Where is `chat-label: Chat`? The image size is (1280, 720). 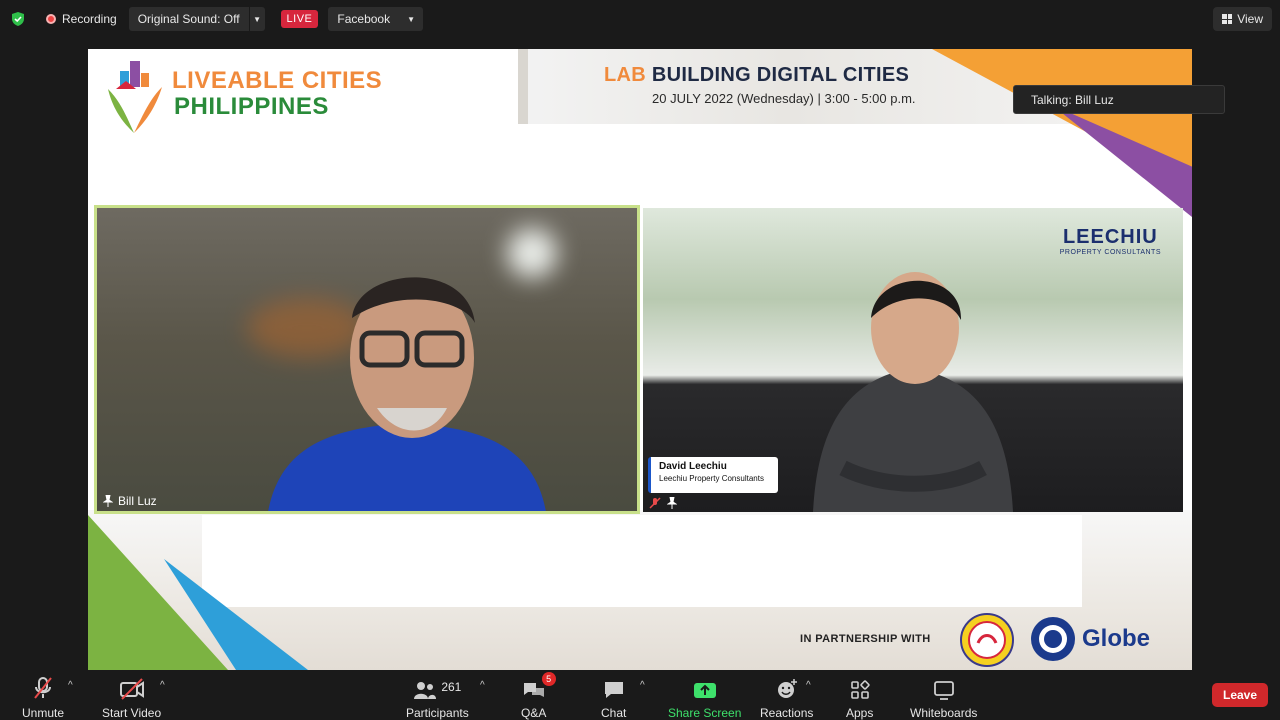 chat-label: Chat is located at coordinates (614, 713).